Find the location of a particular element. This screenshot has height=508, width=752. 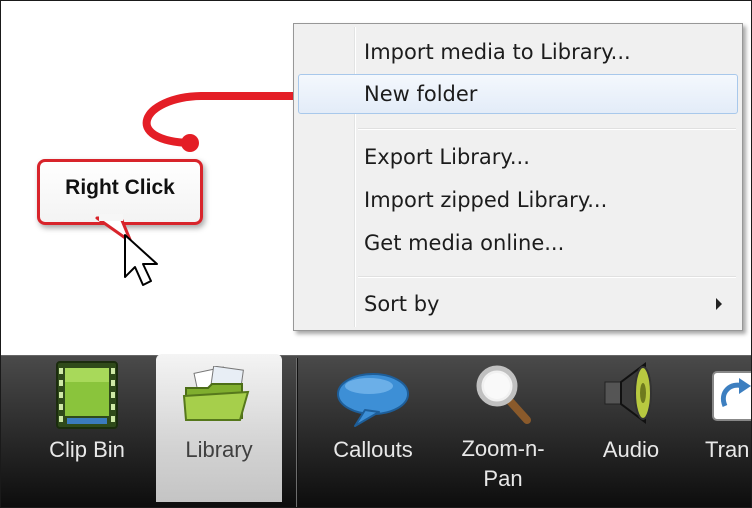

clip-bin-tab: Clip Bin is located at coordinates (87, 431).